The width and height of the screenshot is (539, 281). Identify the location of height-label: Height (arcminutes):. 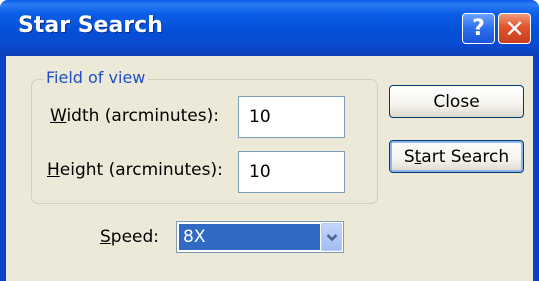
(135, 170).